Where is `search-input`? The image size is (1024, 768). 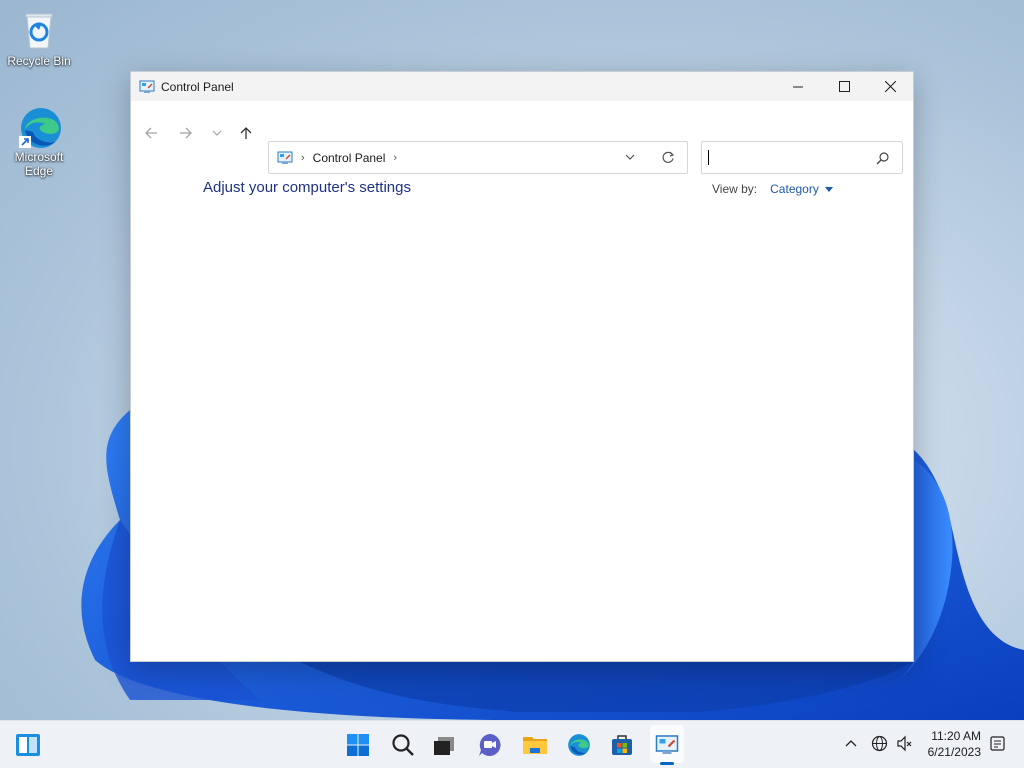
search-input is located at coordinates (785, 159).